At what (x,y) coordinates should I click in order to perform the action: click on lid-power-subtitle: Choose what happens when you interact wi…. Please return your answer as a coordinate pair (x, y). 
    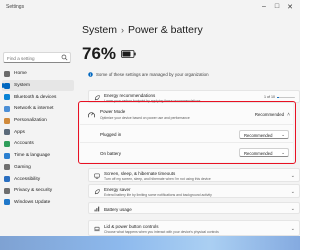
    Looking at the image, I should click on (161, 231).